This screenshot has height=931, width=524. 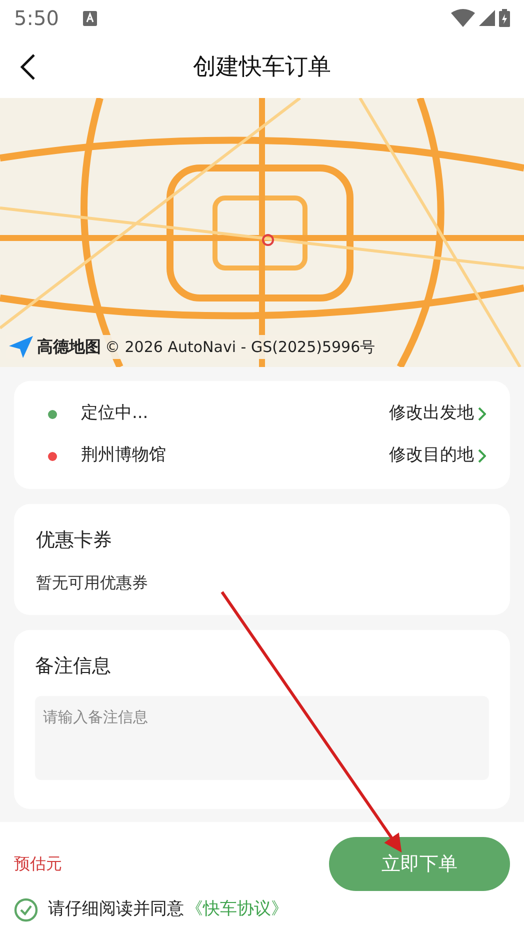 What do you see at coordinates (73, 666) in the screenshot?
I see `section-title: 备注信息` at bounding box center [73, 666].